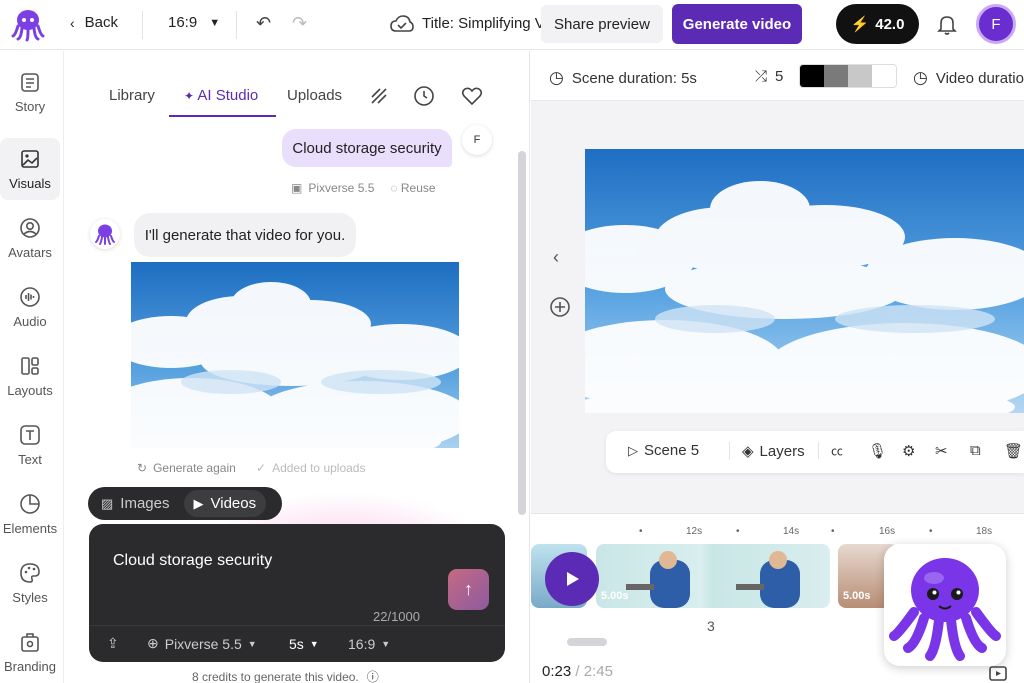 This screenshot has height=683, width=1024. I want to click on model-select: ⊕ Pixverse 5.5 ▼, so click(202, 643).